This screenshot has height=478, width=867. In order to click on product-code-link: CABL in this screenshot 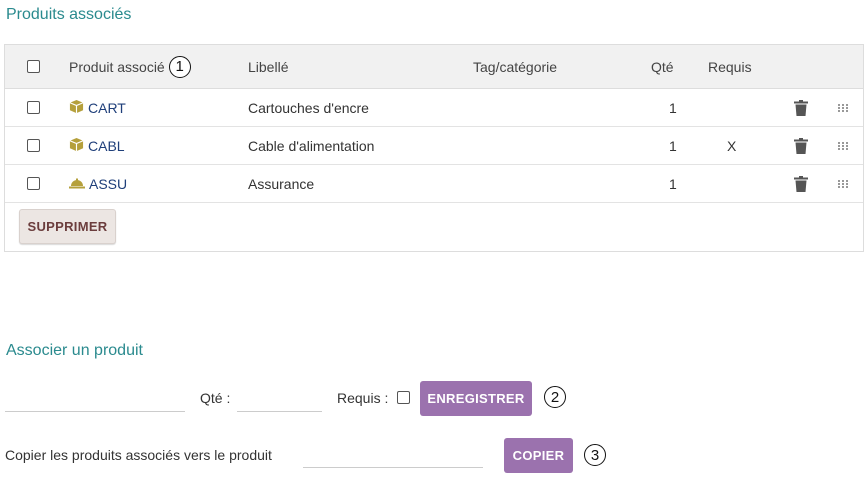, I will do `click(106, 146)`.